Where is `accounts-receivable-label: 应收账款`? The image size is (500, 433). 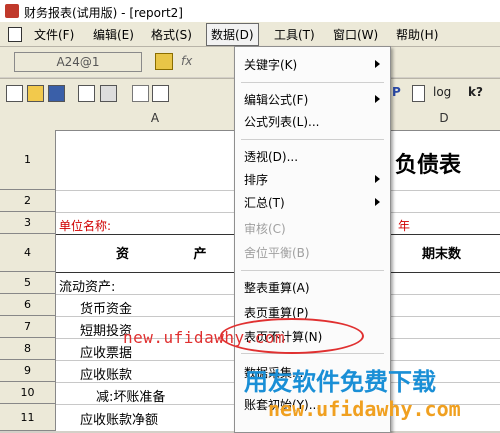 accounts-receivable-label: 应收账款 is located at coordinates (106, 373).